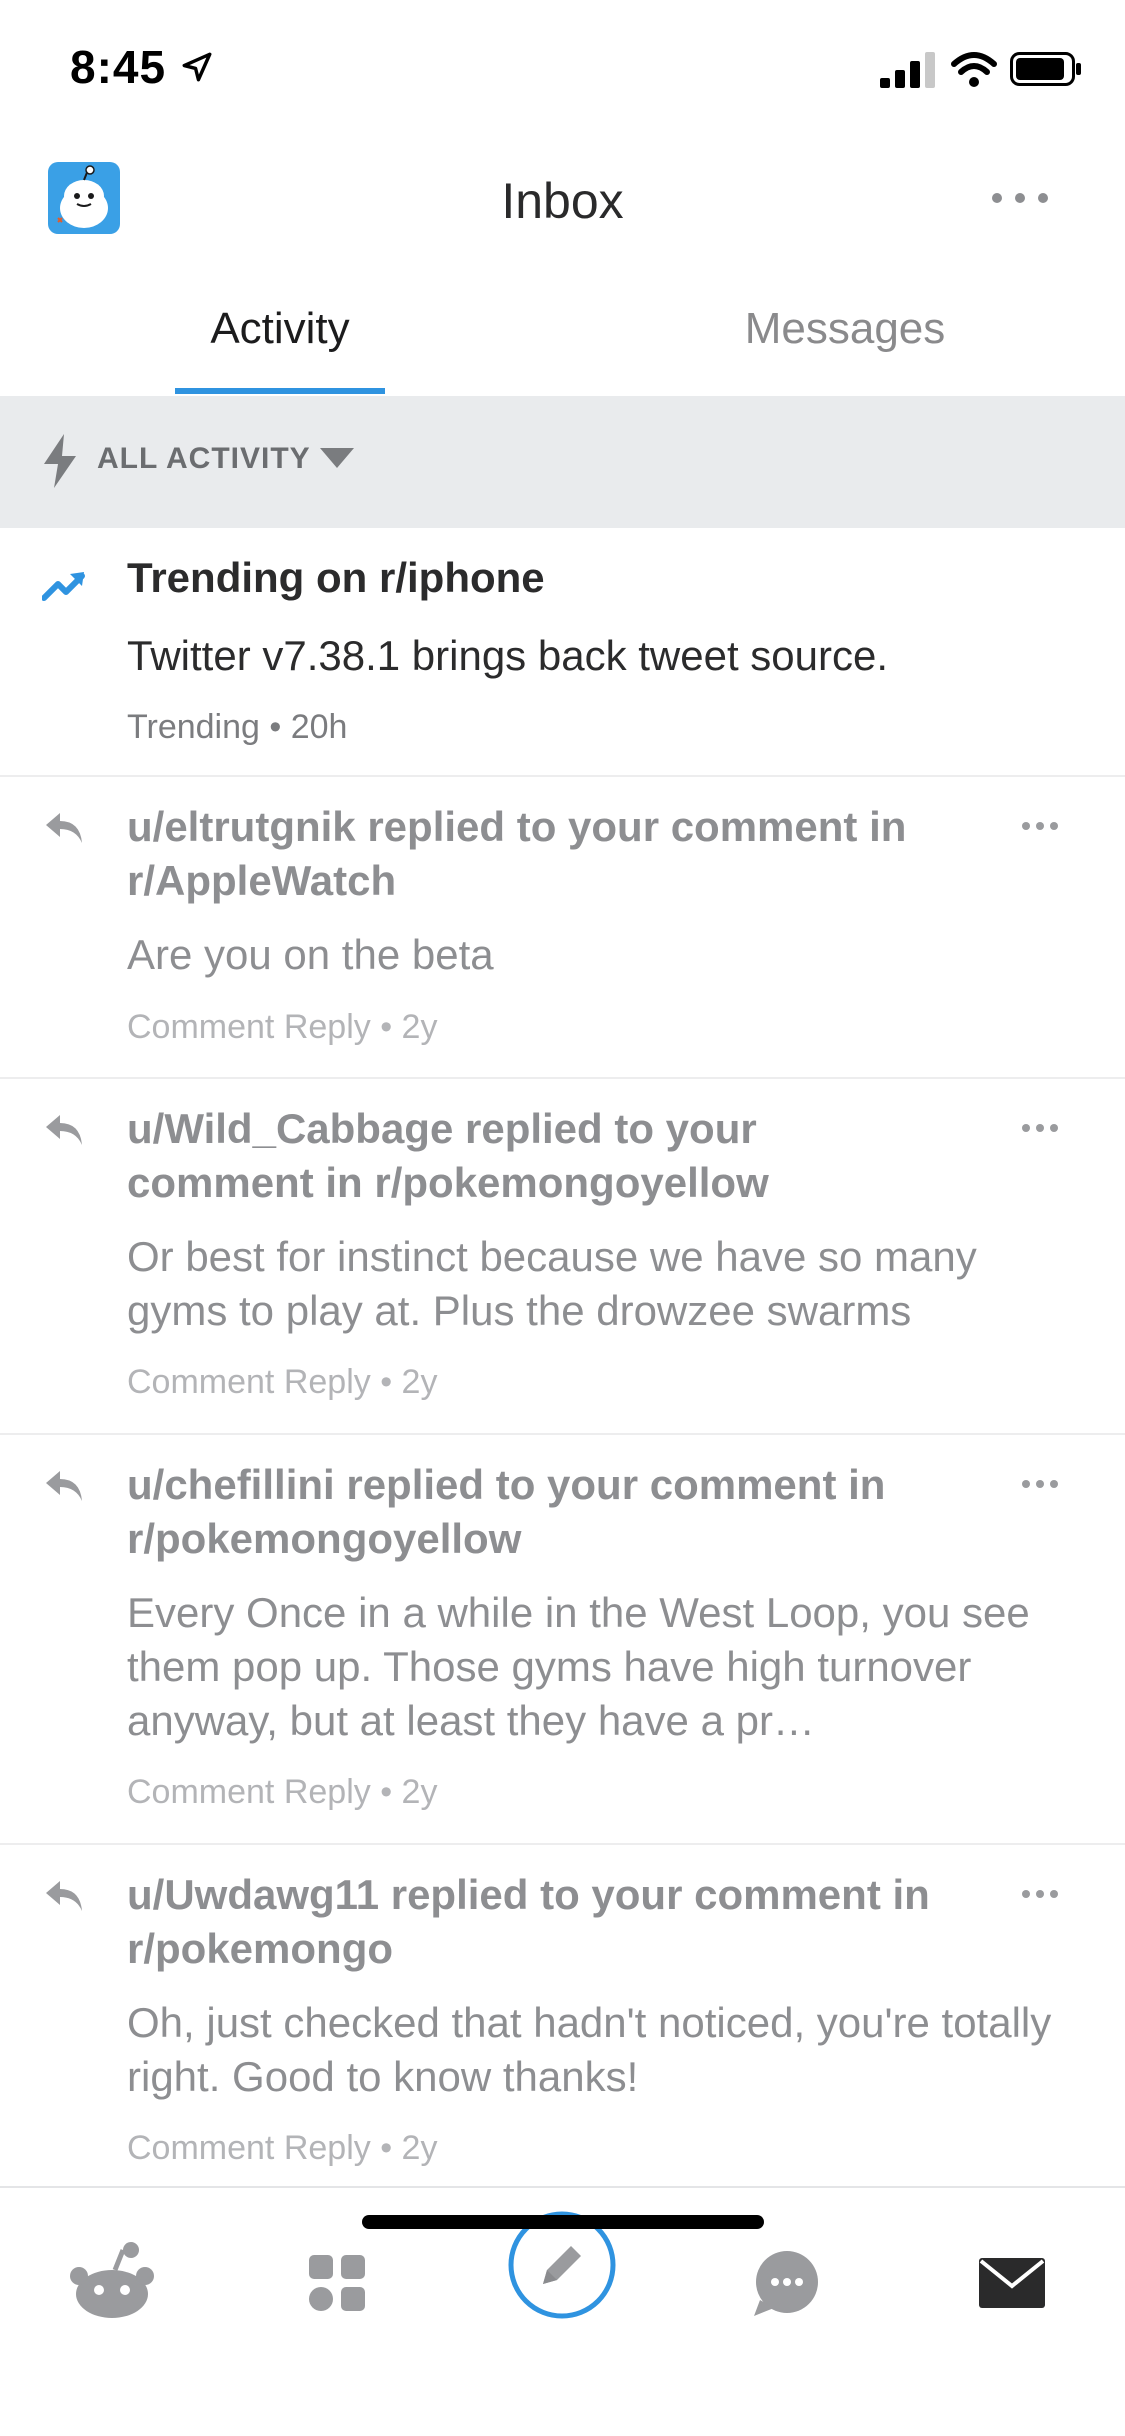 This screenshot has width=1125, height=2436. Describe the element at coordinates (204, 458) in the screenshot. I see `filter-label: ALL ACTIVITY` at that location.